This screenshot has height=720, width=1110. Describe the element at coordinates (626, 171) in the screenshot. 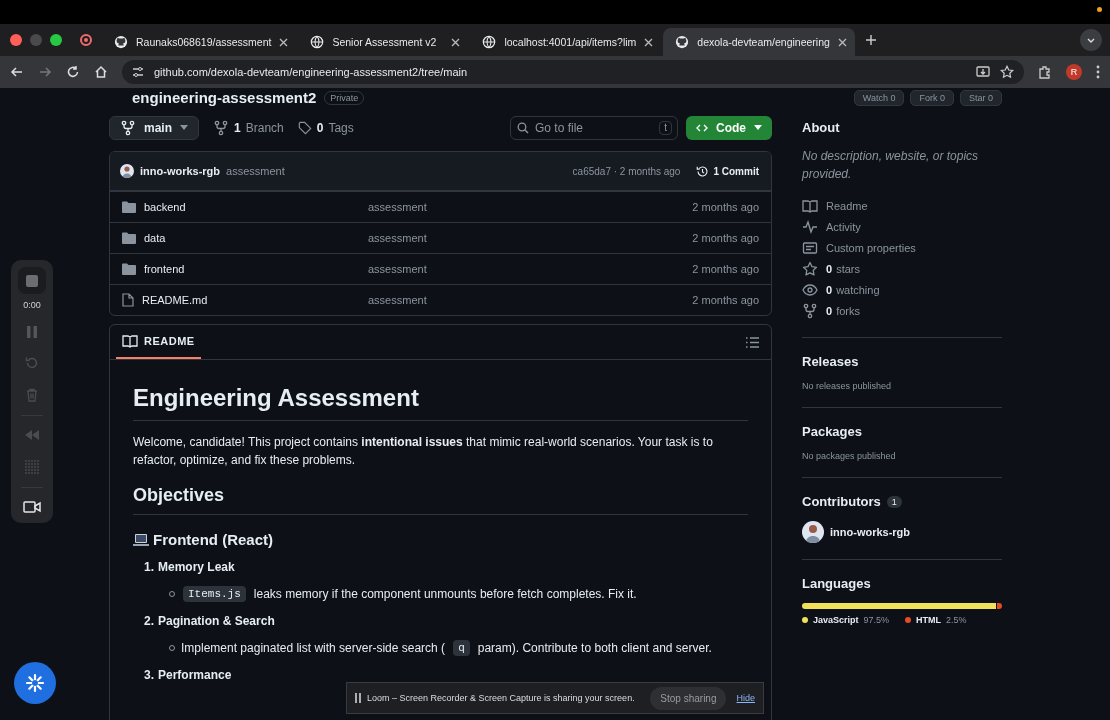

I see `commit-hash-time: ca65da7 · 2 months ago` at that location.